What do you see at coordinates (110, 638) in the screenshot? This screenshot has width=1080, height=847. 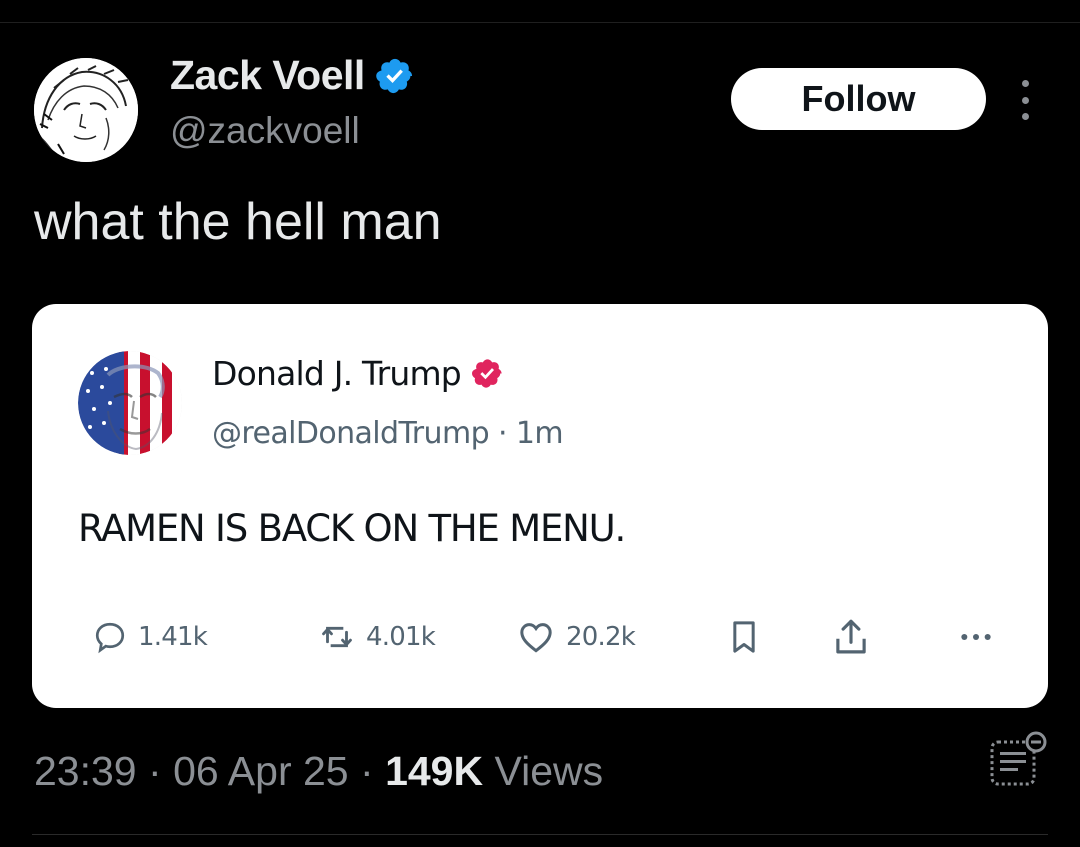 I see `reply-icon` at bounding box center [110, 638].